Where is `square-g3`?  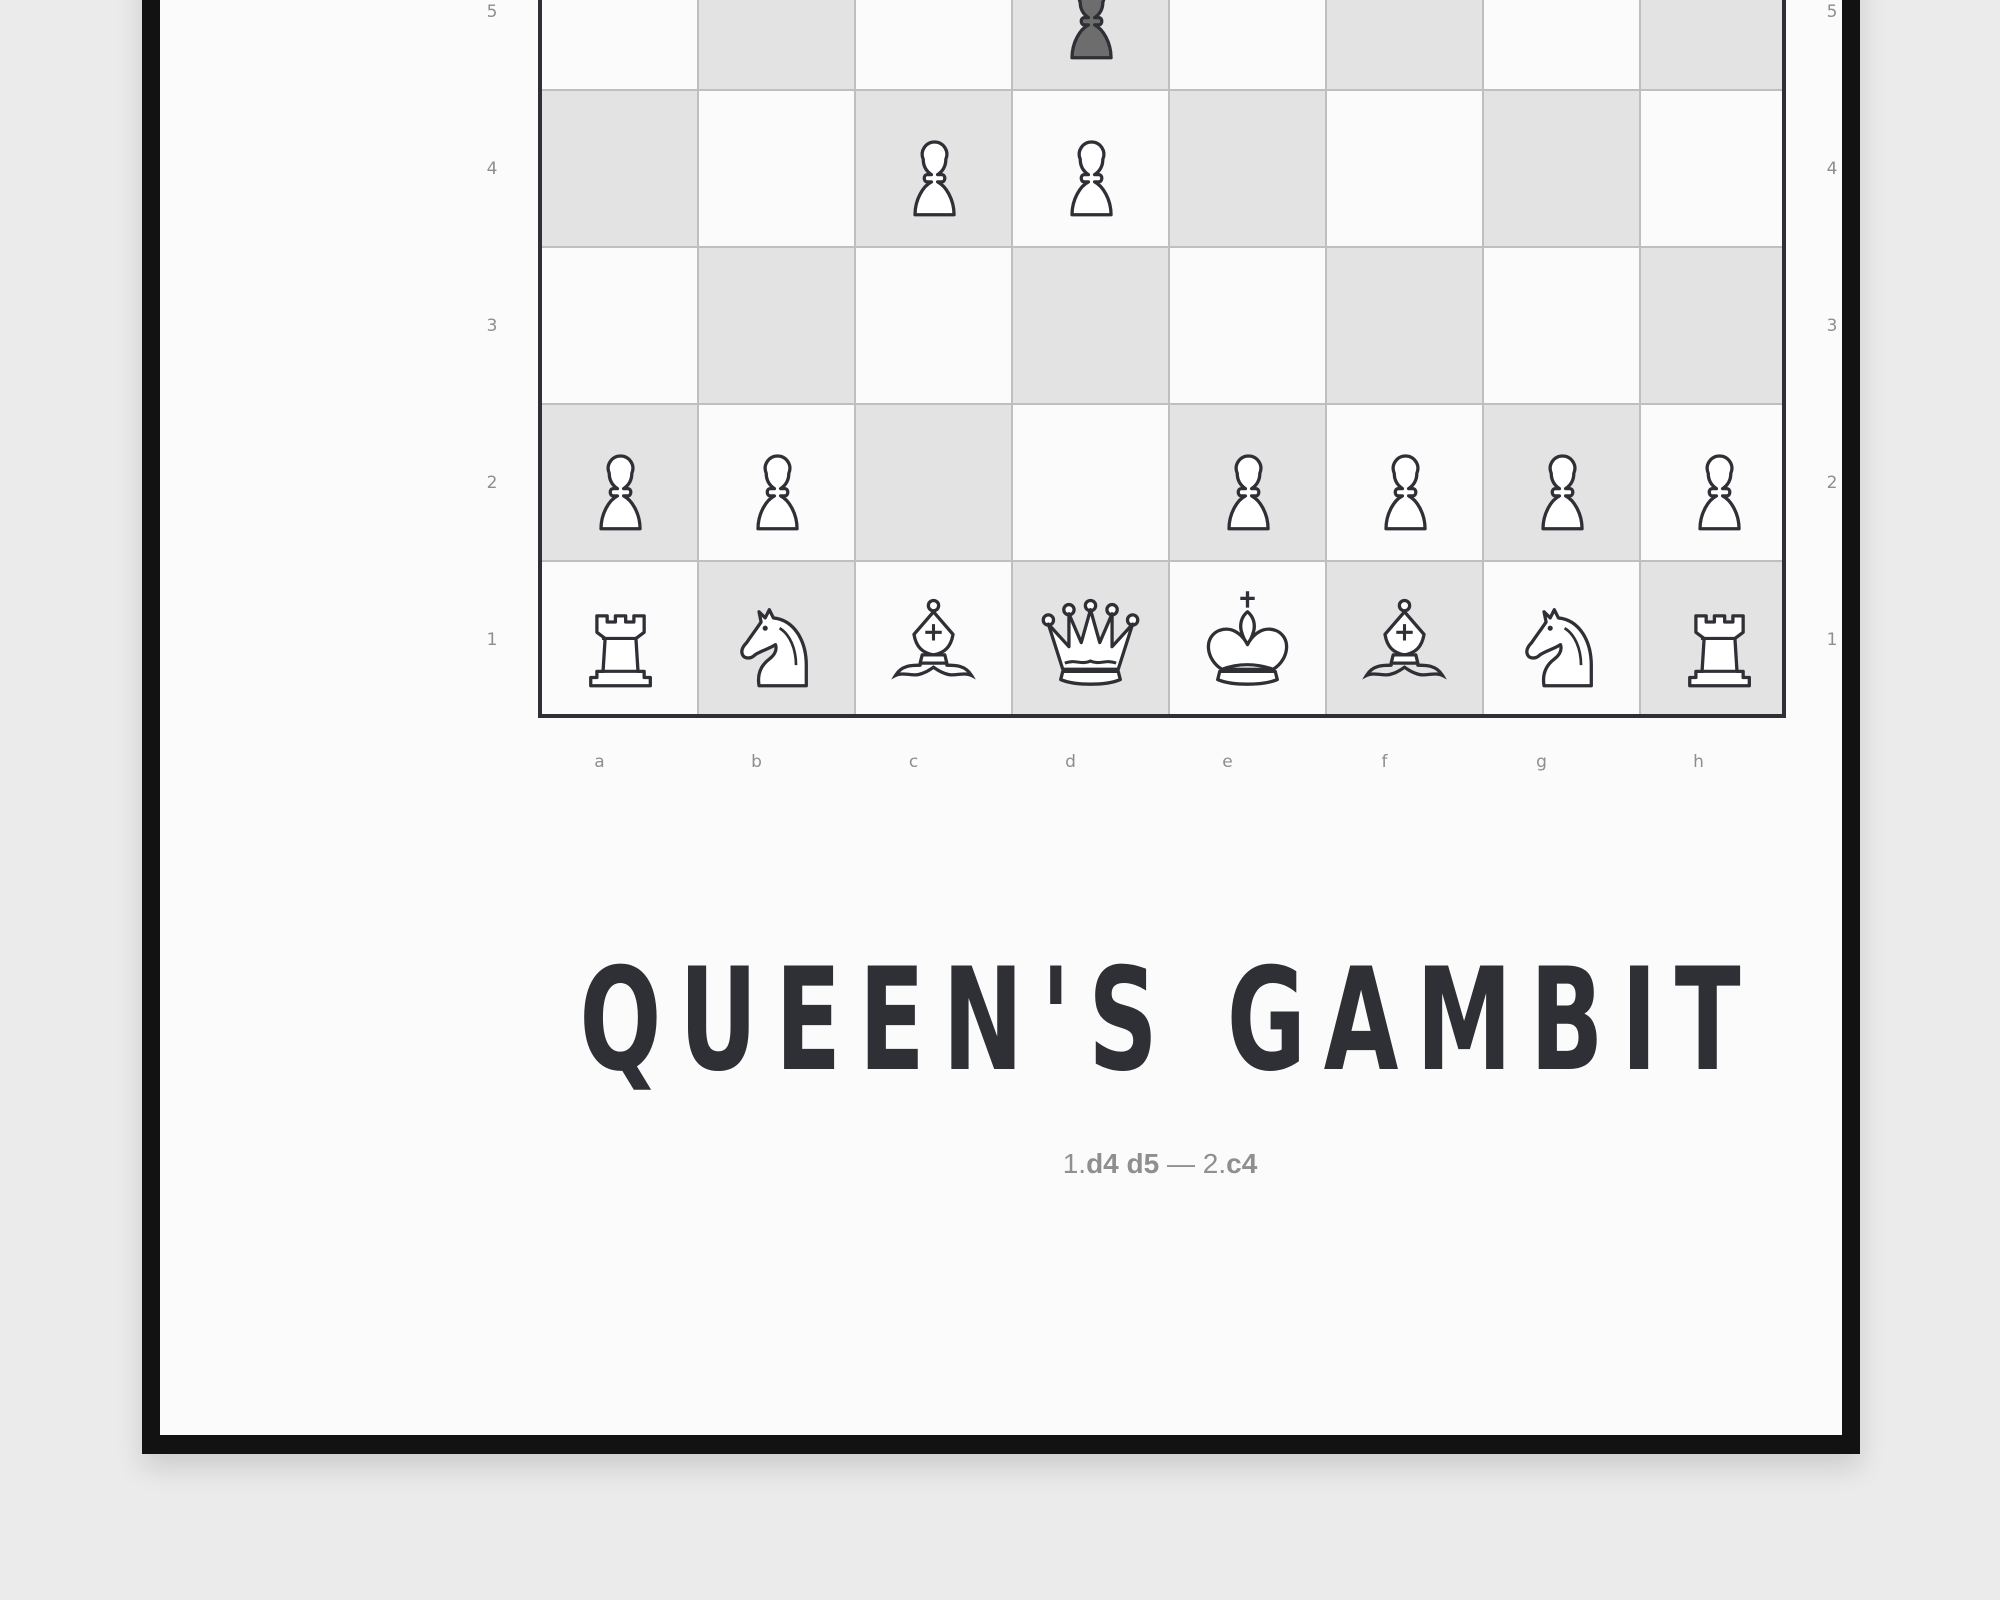
square-g3 is located at coordinates (1561, 325).